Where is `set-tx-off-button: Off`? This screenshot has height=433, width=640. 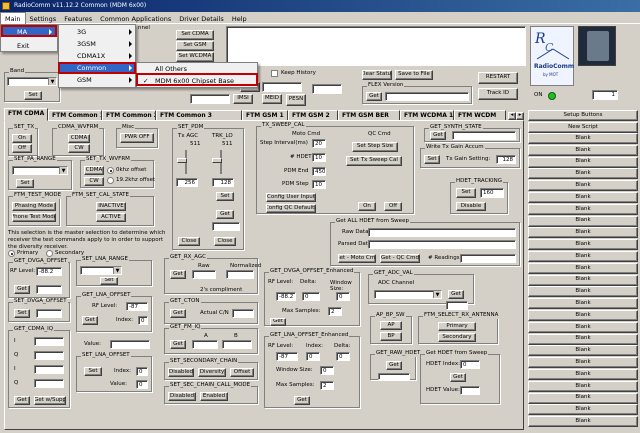 set-tx-off-button: Off is located at coordinates (22, 148).